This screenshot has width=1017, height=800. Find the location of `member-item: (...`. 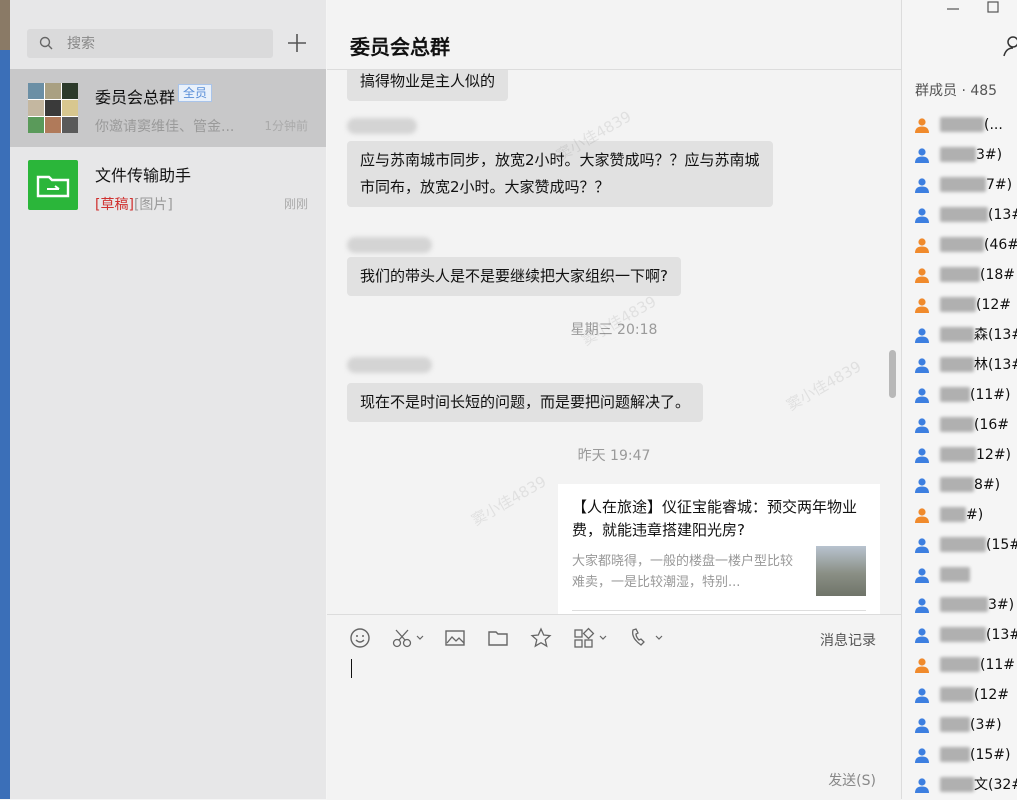

member-item: (... is located at coordinates (965, 125).